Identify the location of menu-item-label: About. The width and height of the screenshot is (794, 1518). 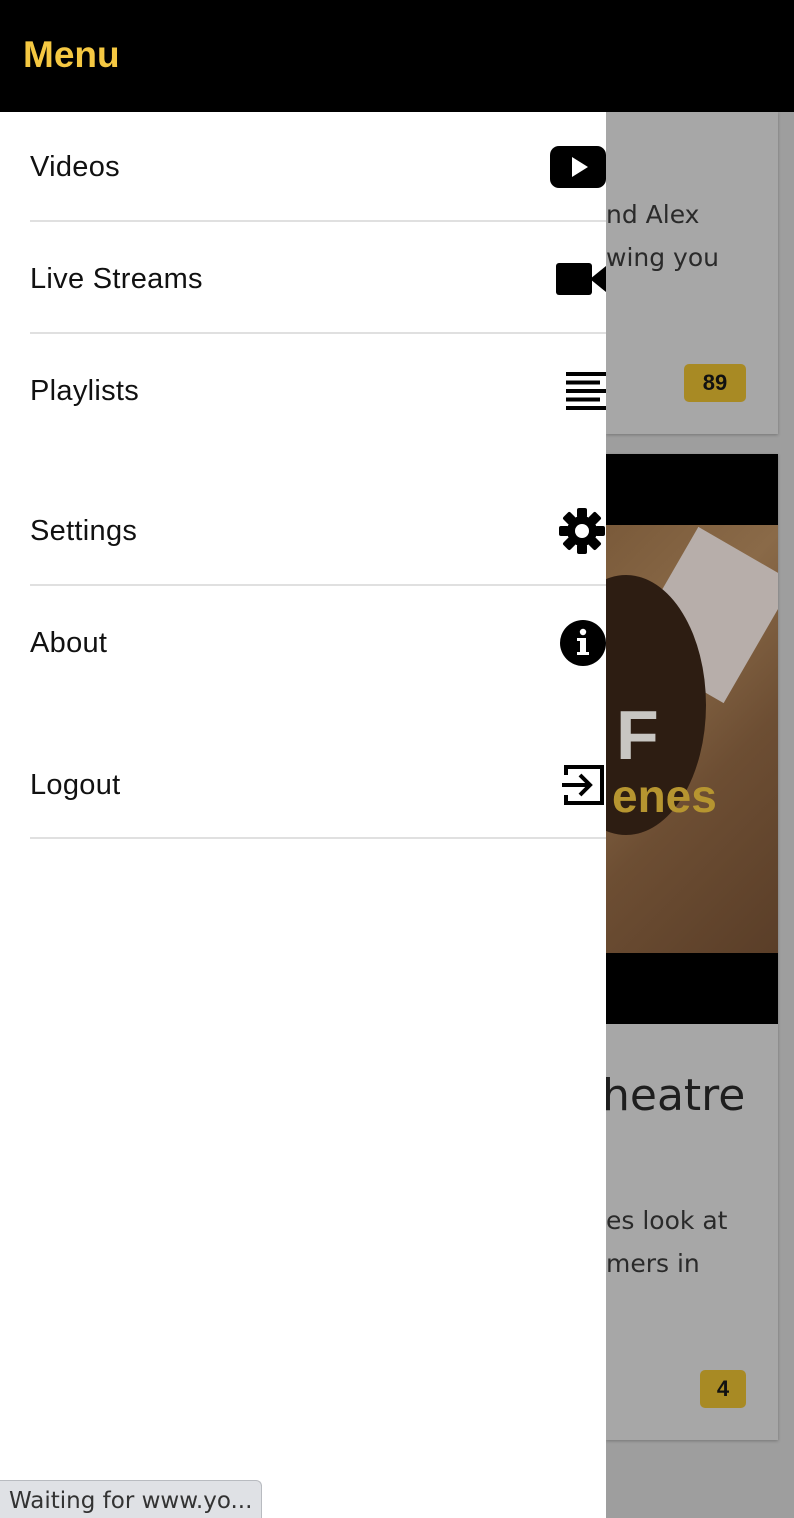
(69, 642).